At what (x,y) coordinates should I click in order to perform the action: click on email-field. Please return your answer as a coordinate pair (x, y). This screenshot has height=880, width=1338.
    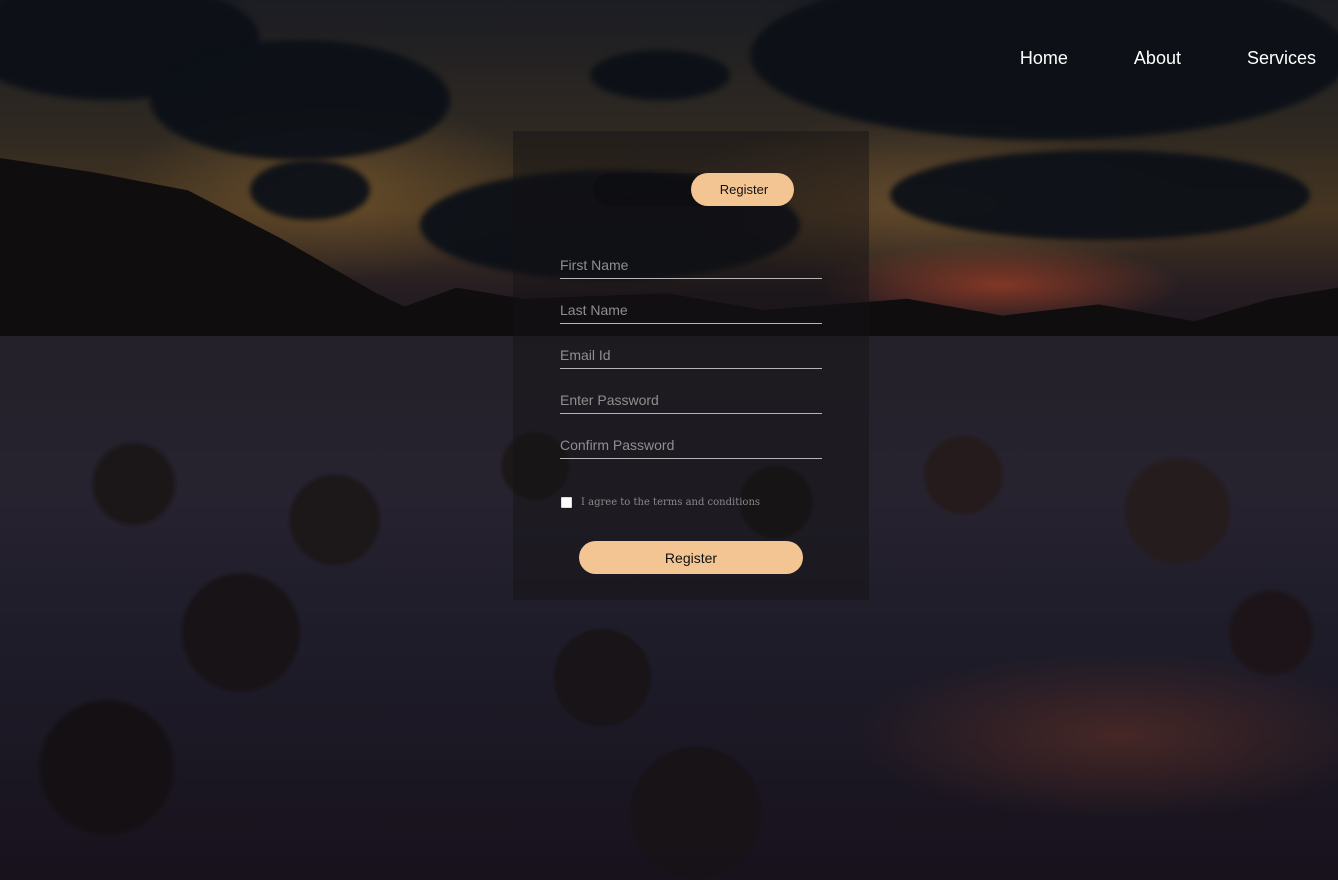
    Looking at the image, I should click on (691, 355).